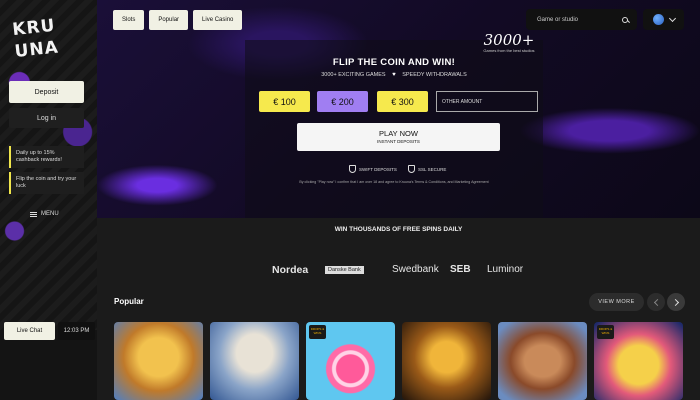 The height and width of the screenshot is (400, 700). Describe the element at coordinates (169, 20) in the screenshot. I see `tab-popular: Popular` at that location.